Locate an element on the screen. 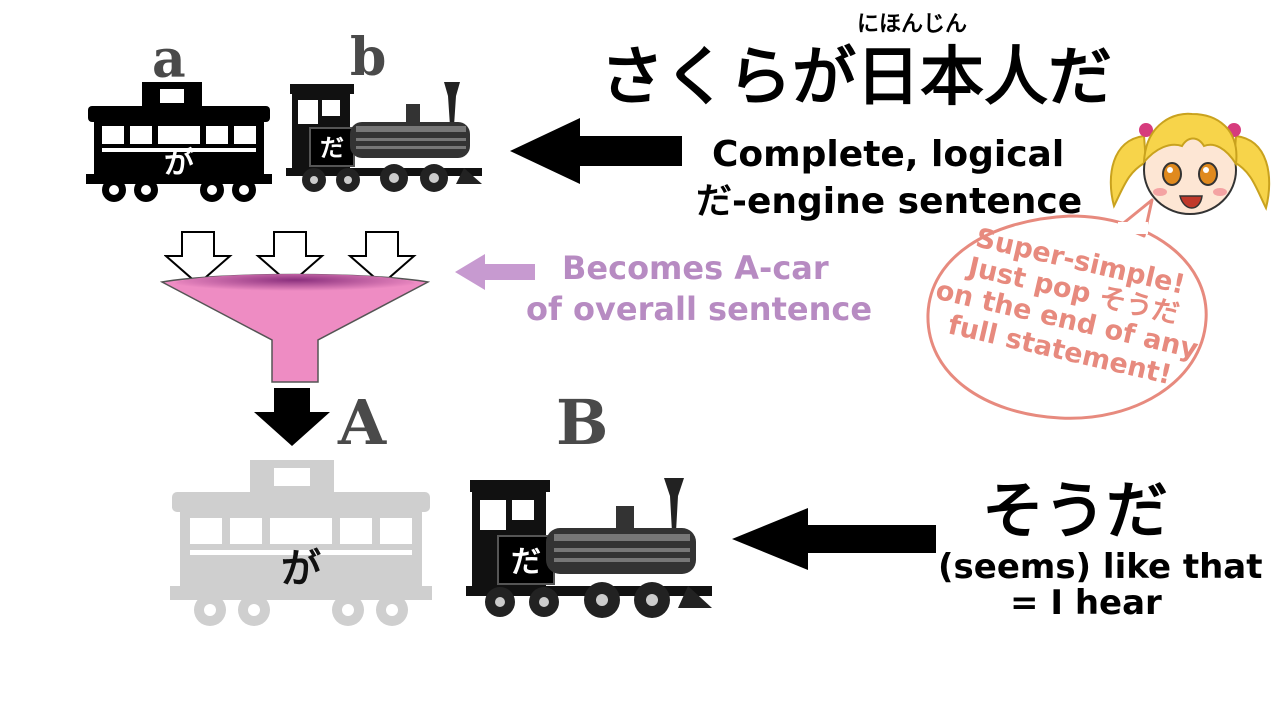  bottom-meaning-line1: (seems) like that is located at coordinates (1100, 567).